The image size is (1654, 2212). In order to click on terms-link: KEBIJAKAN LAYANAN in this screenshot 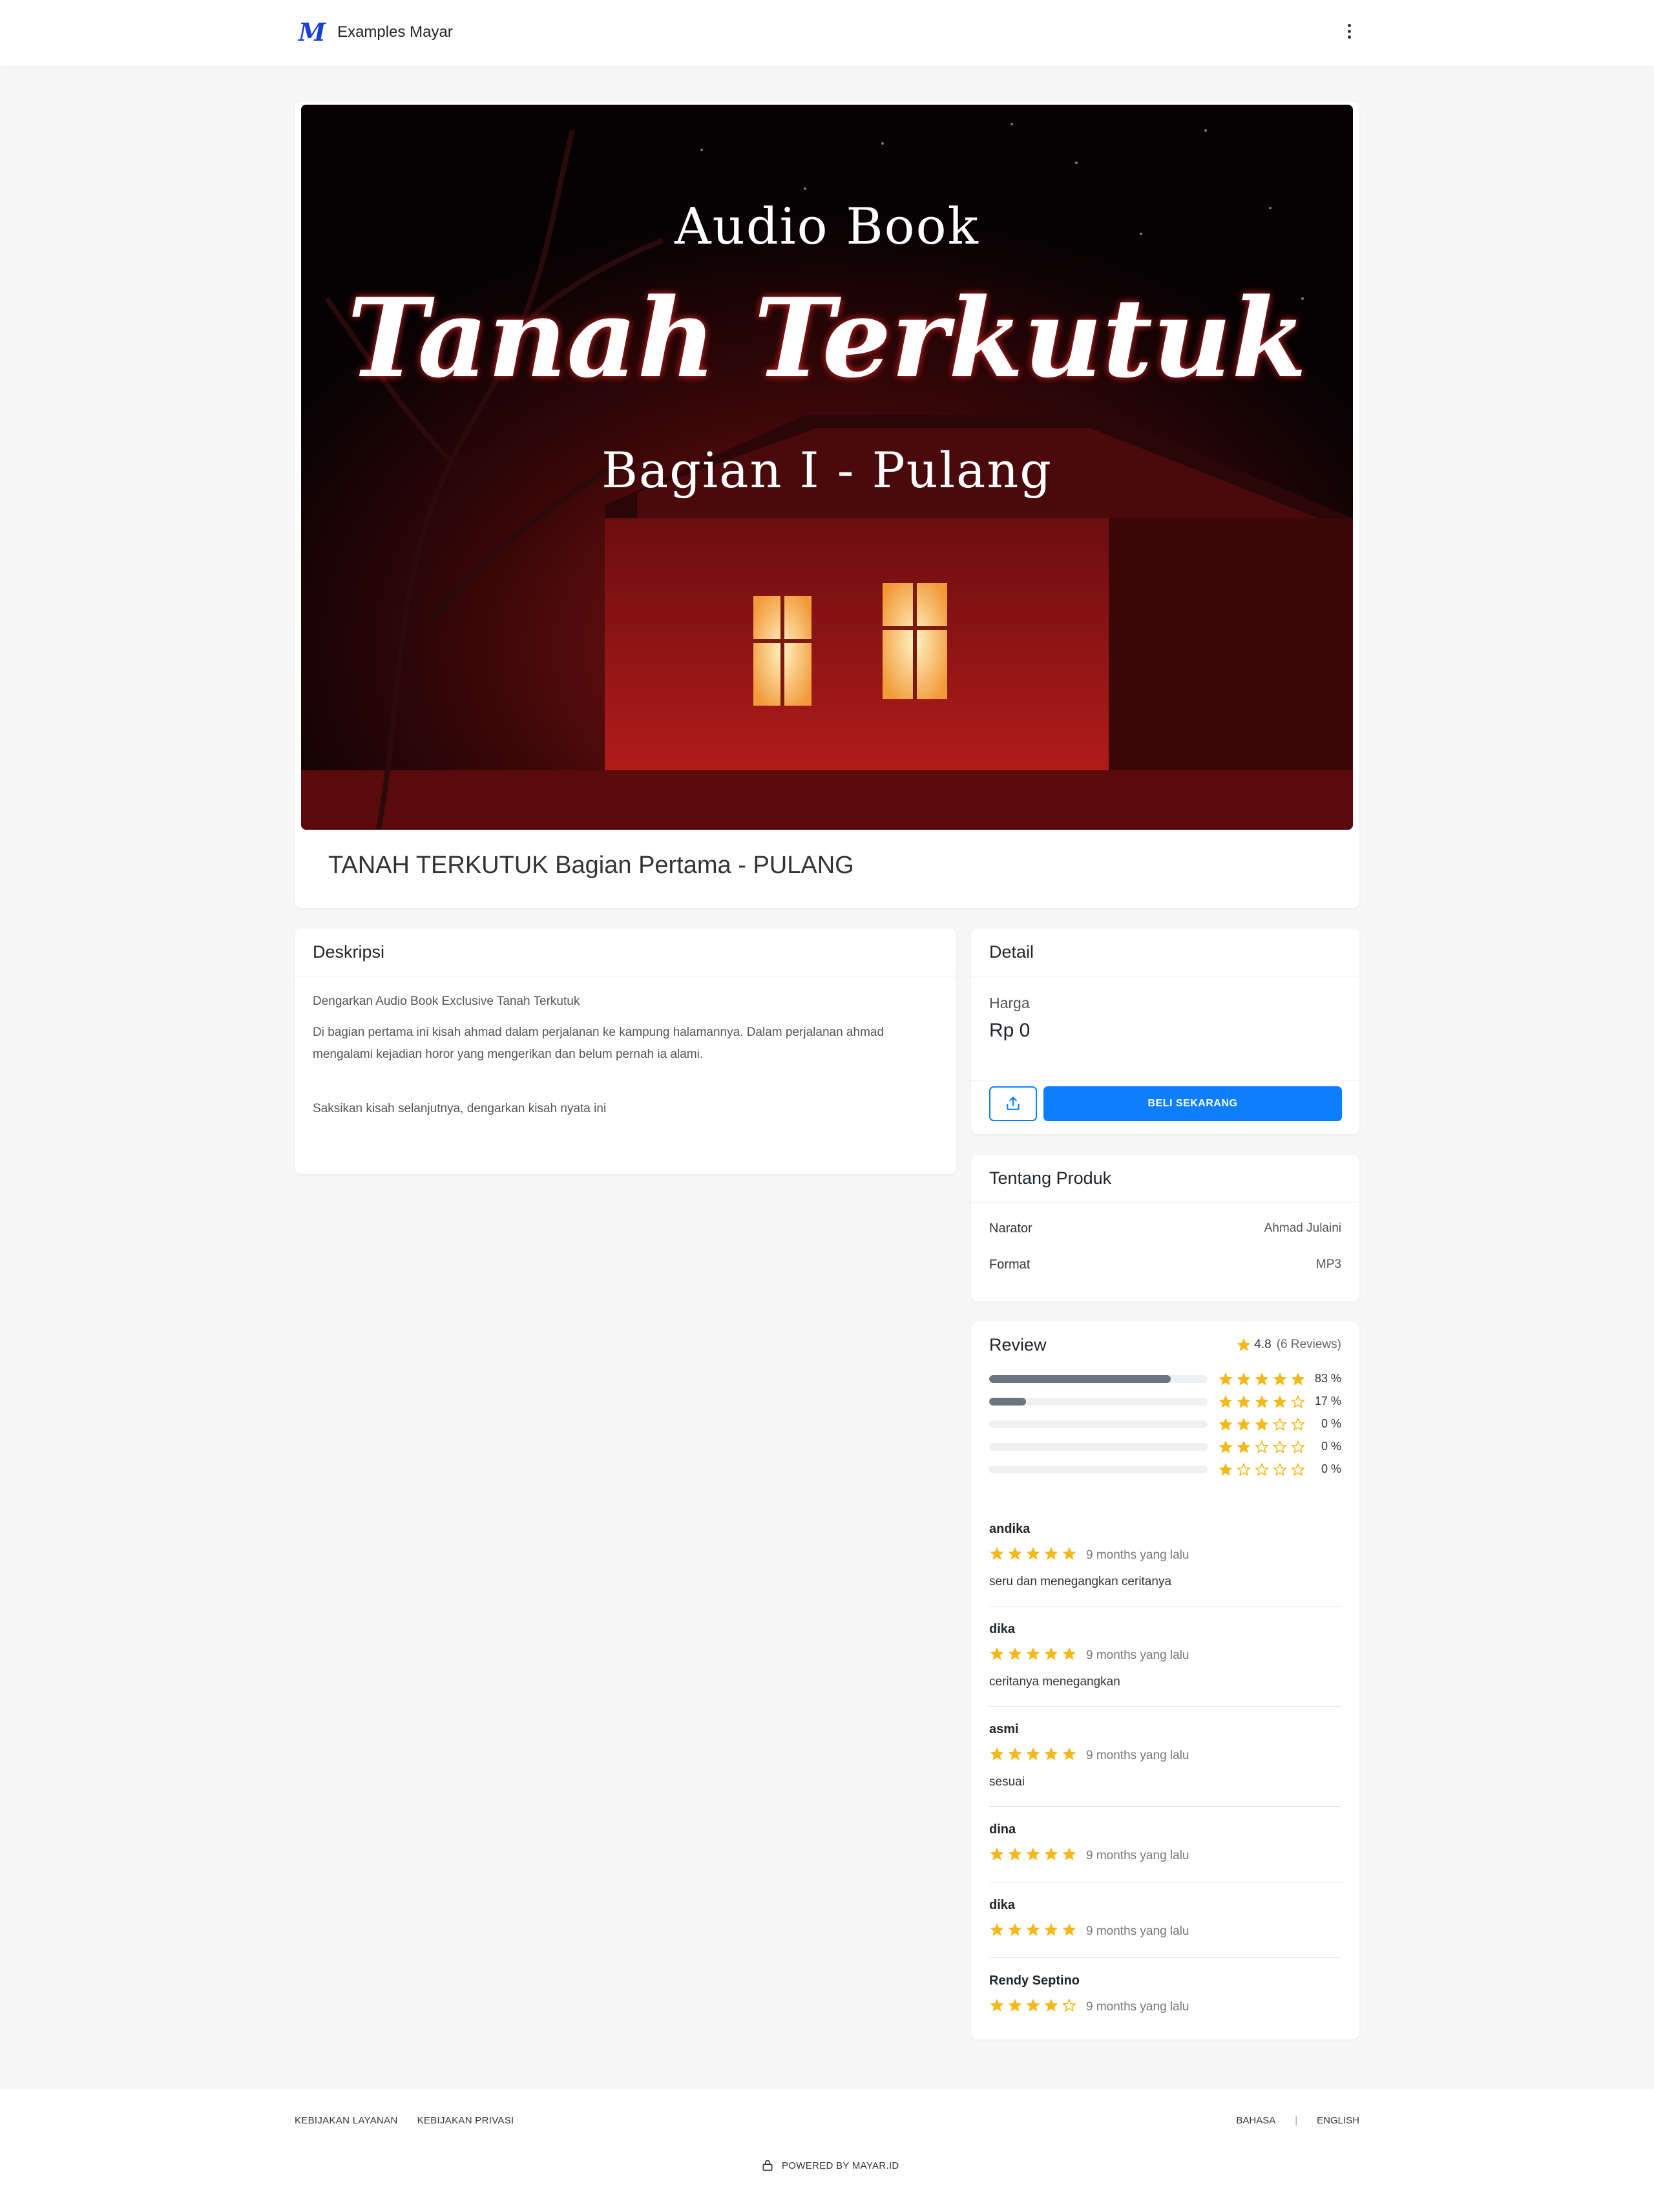, I will do `click(346, 2120)`.